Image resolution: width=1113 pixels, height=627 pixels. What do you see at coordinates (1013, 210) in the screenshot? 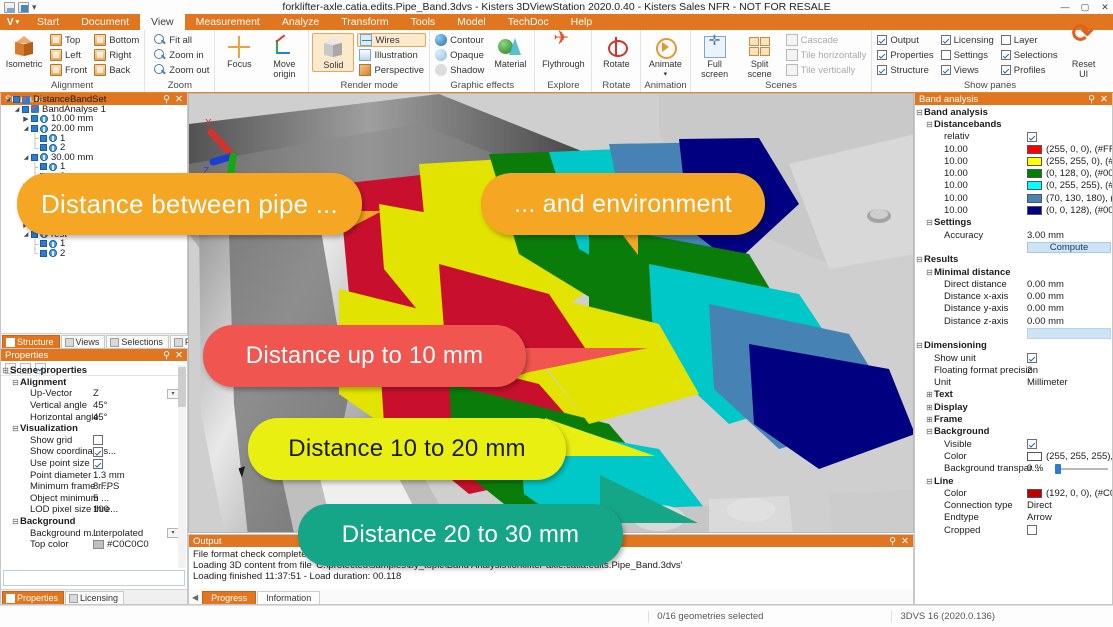
I see `band-analysis-row: 10.00 (0, 0, 128), (#000080)` at bounding box center [1013, 210].